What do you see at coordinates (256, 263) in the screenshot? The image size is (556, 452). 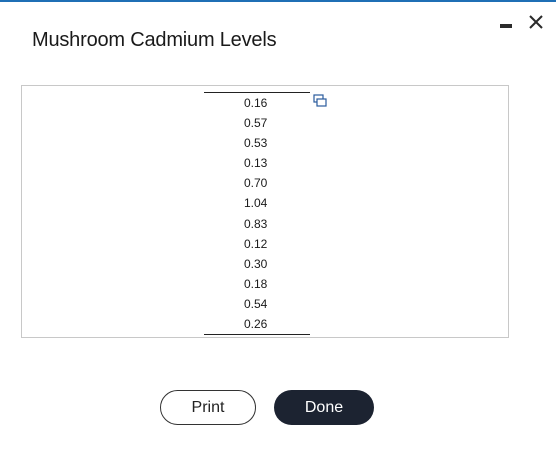 I see `table-row: 0.30` at bounding box center [256, 263].